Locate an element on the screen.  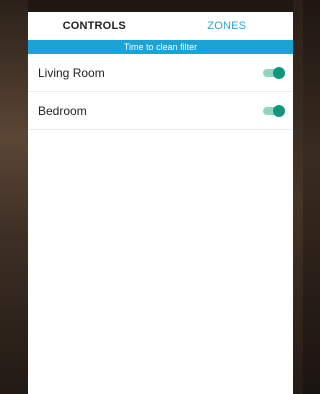
zone-row-living-room: Living Room is located at coordinates (160, 73).